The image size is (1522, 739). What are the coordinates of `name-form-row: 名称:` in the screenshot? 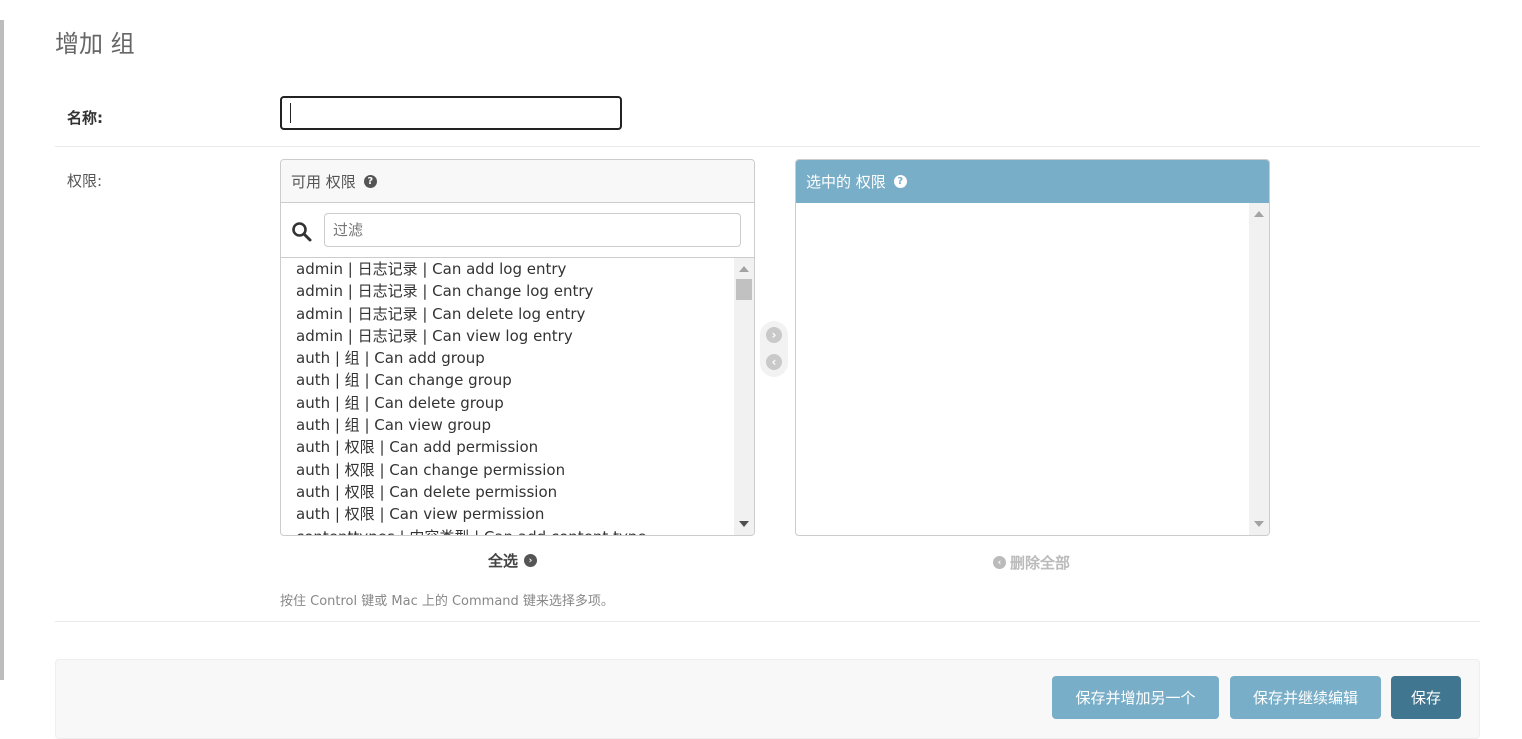 It's located at (767, 113).